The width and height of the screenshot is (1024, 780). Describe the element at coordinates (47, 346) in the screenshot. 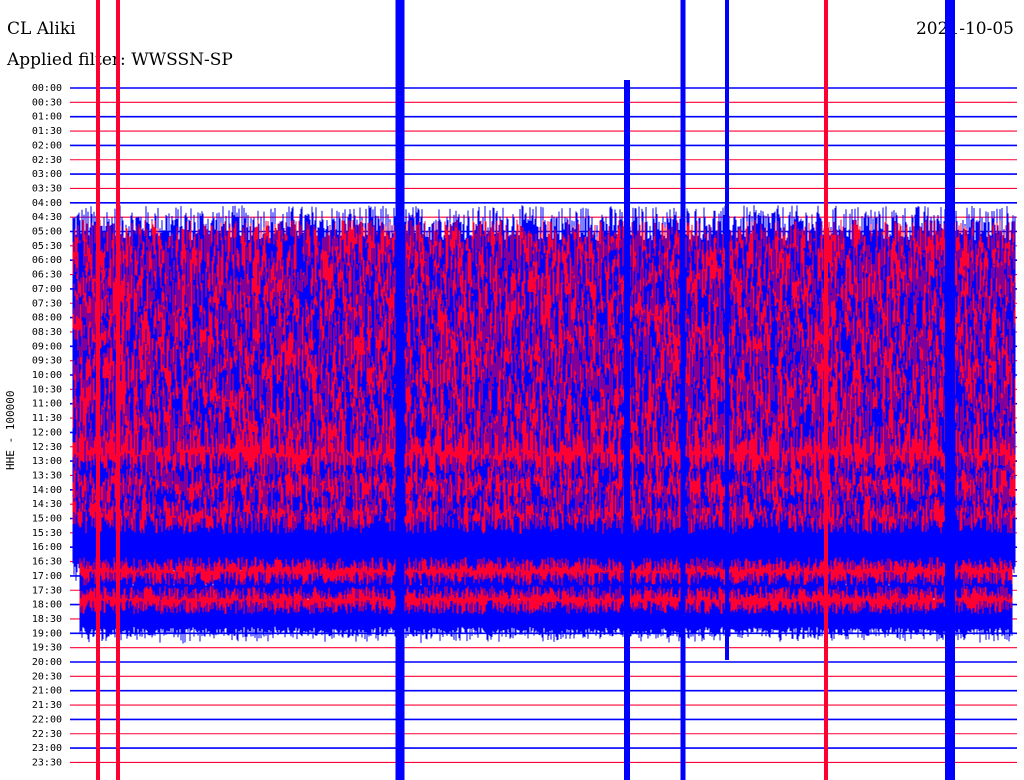

I see `y-tick-label: 09:00` at that location.